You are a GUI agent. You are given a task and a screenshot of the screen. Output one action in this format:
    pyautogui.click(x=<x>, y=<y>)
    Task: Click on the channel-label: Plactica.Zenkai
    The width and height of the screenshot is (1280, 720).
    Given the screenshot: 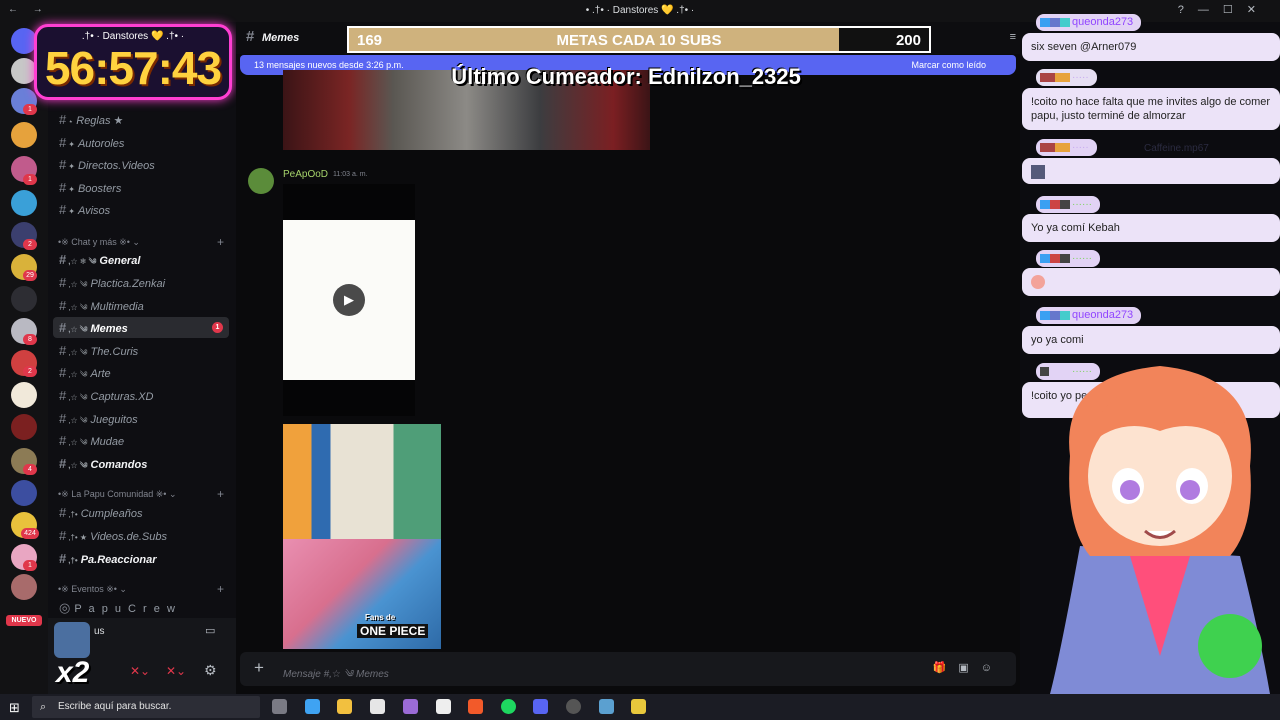 What is the action you would take?
    pyautogui.click(x=128, y=284)
    